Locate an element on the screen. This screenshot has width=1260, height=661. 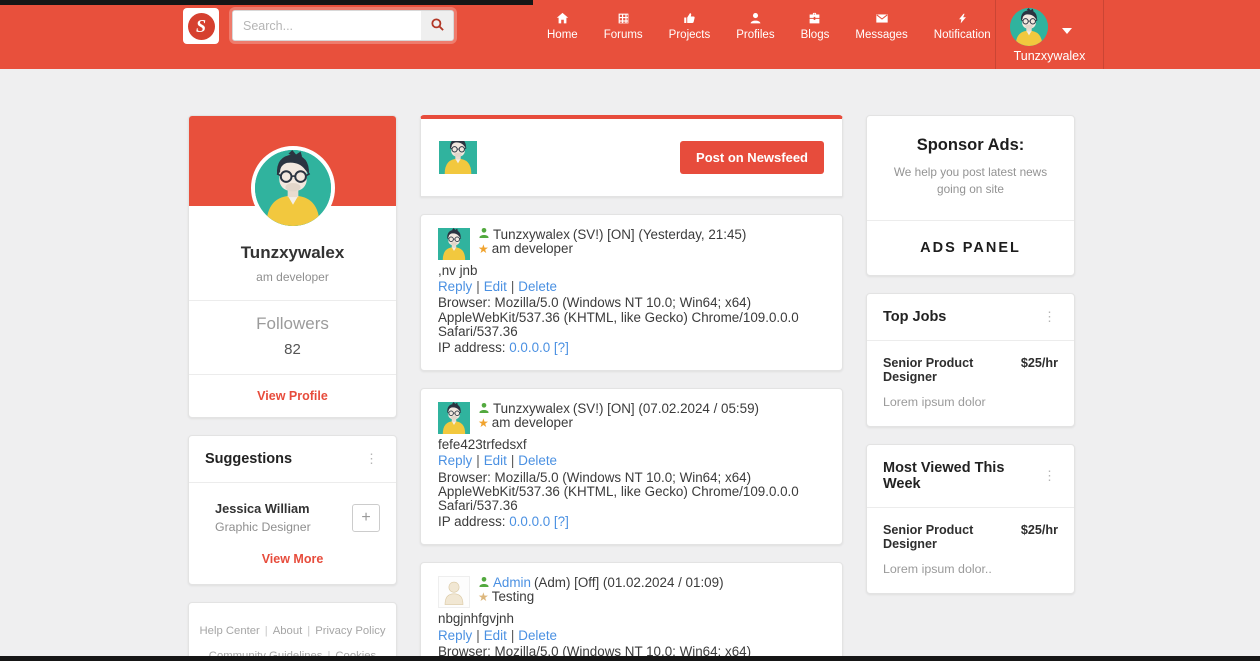
briefcase-icon is located at coordinates (814, 18).